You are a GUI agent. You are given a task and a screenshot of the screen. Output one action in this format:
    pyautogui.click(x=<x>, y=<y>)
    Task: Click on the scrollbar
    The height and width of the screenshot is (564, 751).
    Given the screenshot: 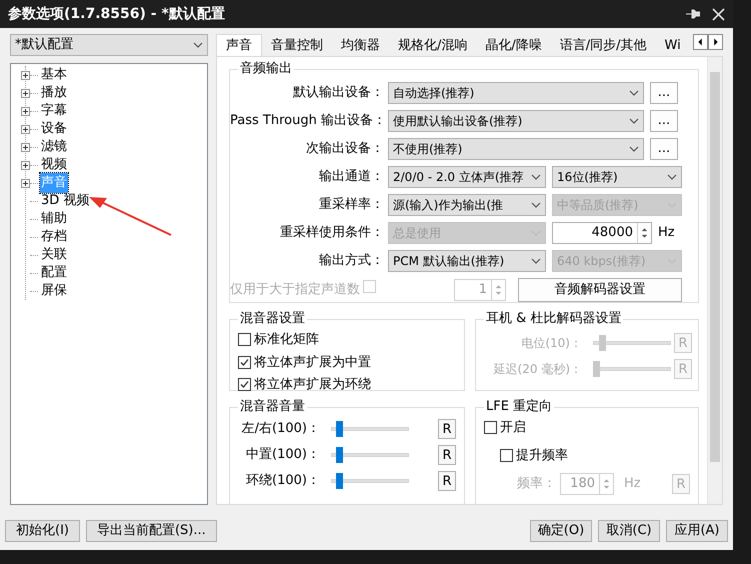 What is the action you would take?
    pyautogui.click(x=714, y=280)
    